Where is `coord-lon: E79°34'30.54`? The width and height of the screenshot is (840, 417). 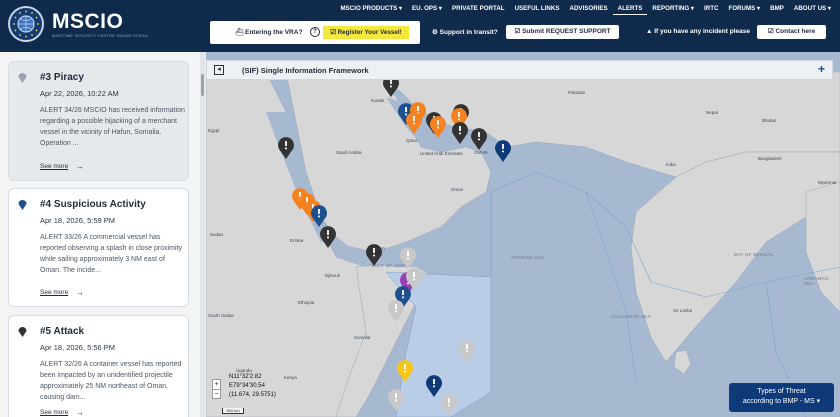
coord-lon: E79°34'30.54 is located at coordinates (247, 386).